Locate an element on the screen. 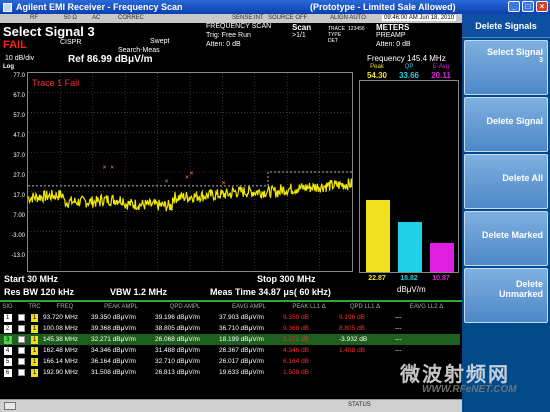  prototype-notice: (Prototype - Limited Sale Allowed) is located at coordinates (383, 7).